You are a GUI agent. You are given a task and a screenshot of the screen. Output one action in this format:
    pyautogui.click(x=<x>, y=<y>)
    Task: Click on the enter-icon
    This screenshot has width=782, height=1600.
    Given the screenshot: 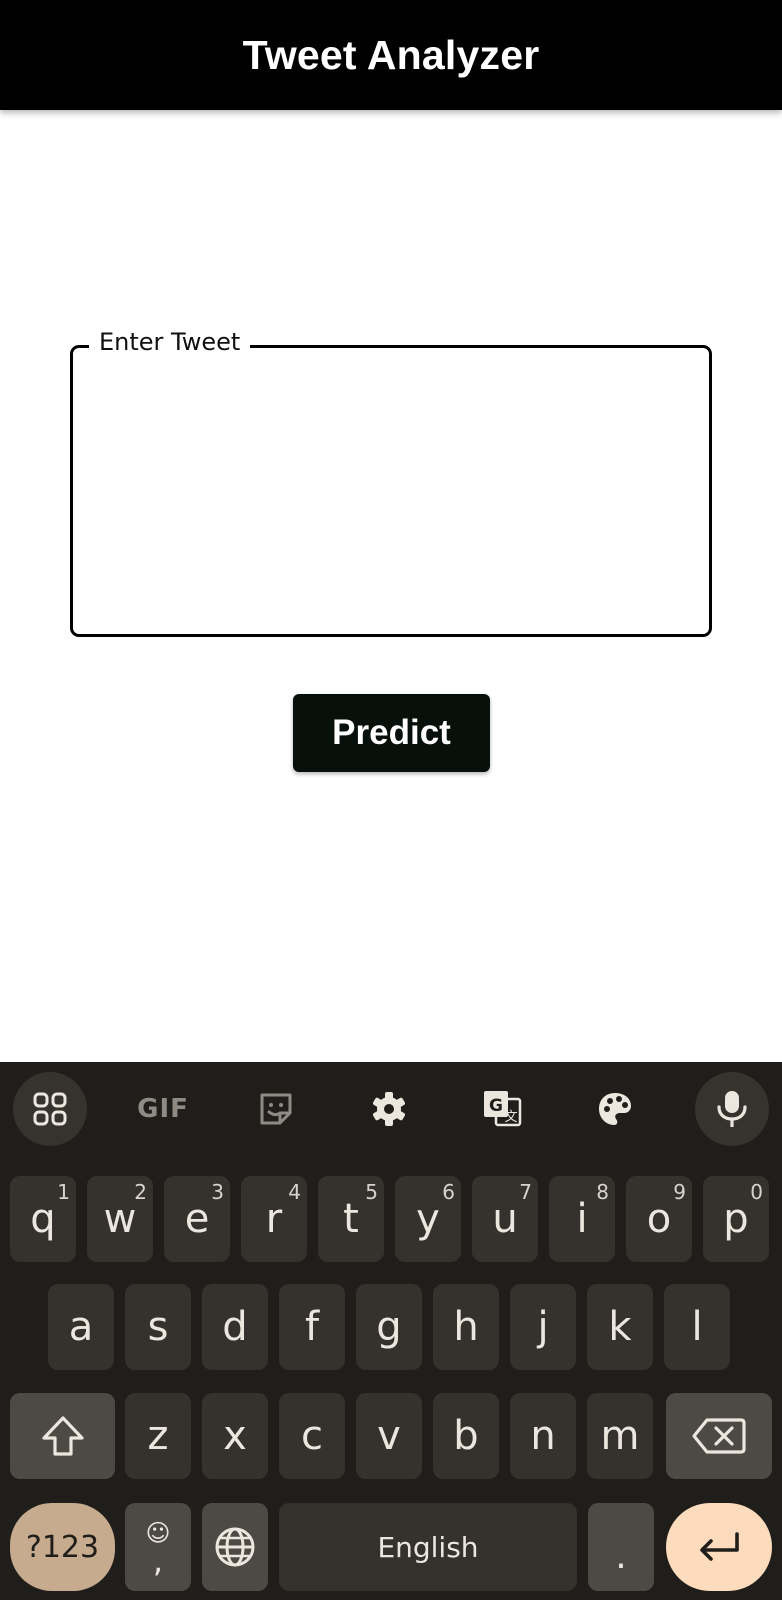 What is the action you would take?
    pyautogui.click(x=719, y=1546)
    